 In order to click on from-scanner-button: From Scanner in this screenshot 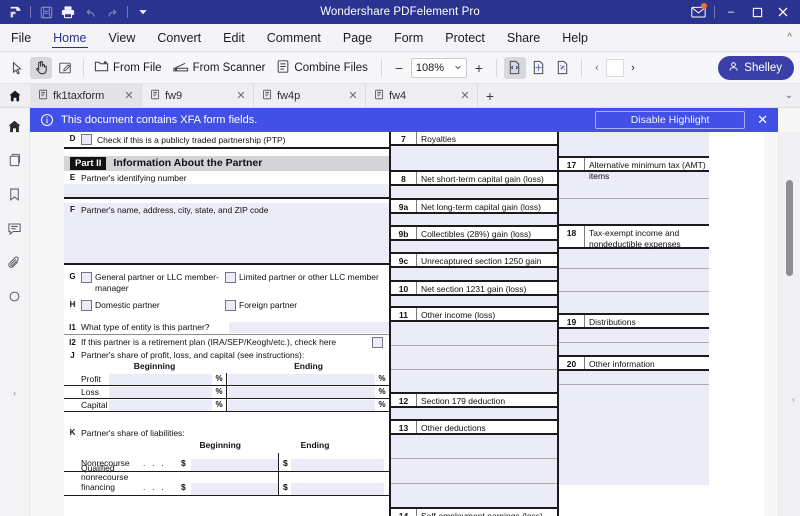, I will do `click(221, 68)`.